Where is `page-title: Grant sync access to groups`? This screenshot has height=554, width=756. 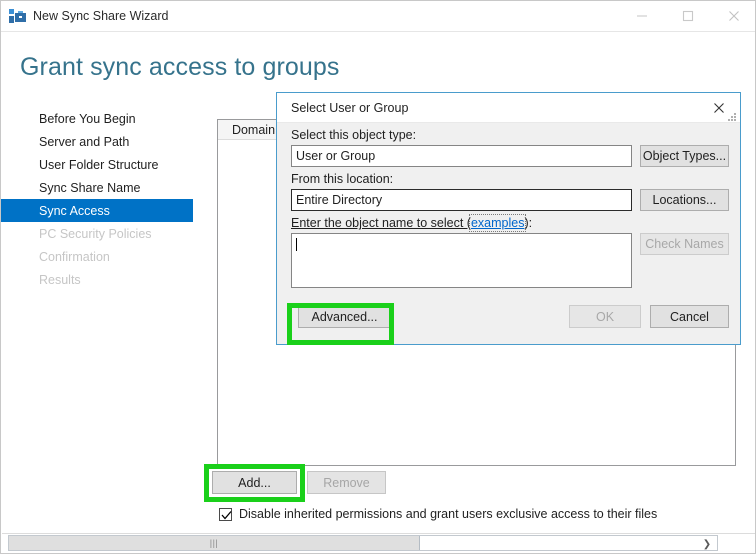 page-title: Grant sync access to groups is located at coordinates (180, 67).